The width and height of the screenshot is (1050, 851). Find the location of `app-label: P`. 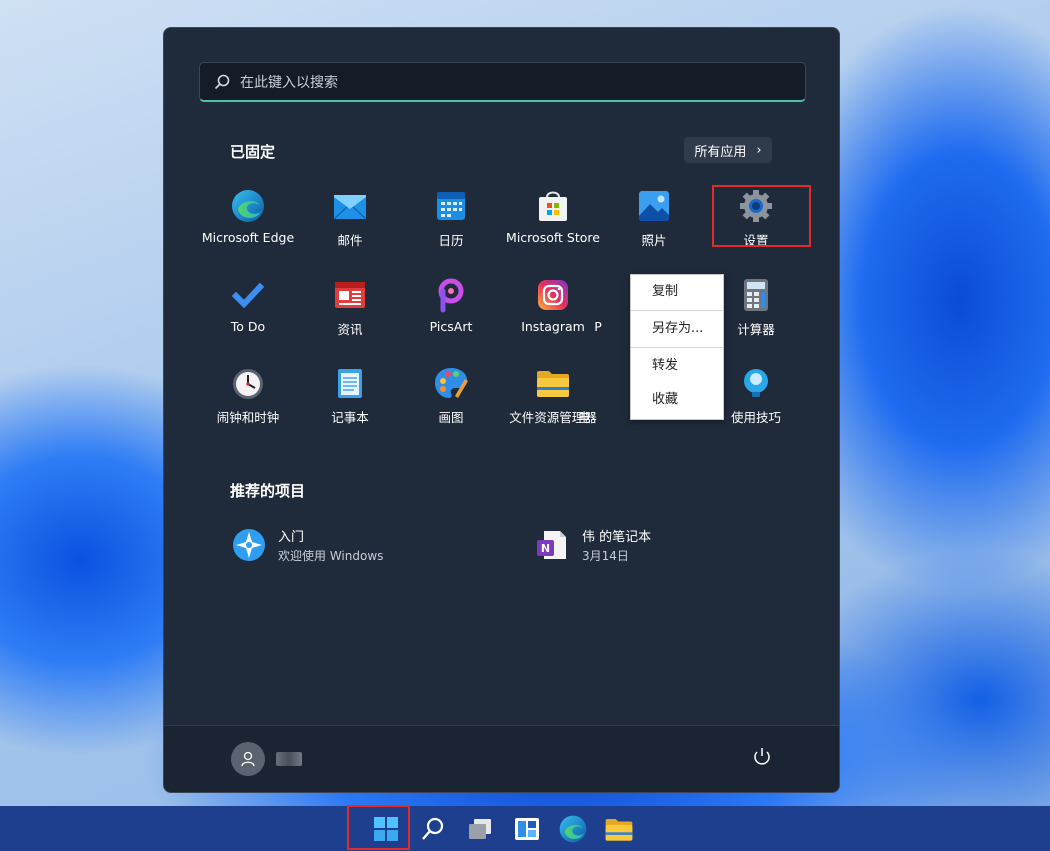

app-label: P is located at coordinates (598, 326).